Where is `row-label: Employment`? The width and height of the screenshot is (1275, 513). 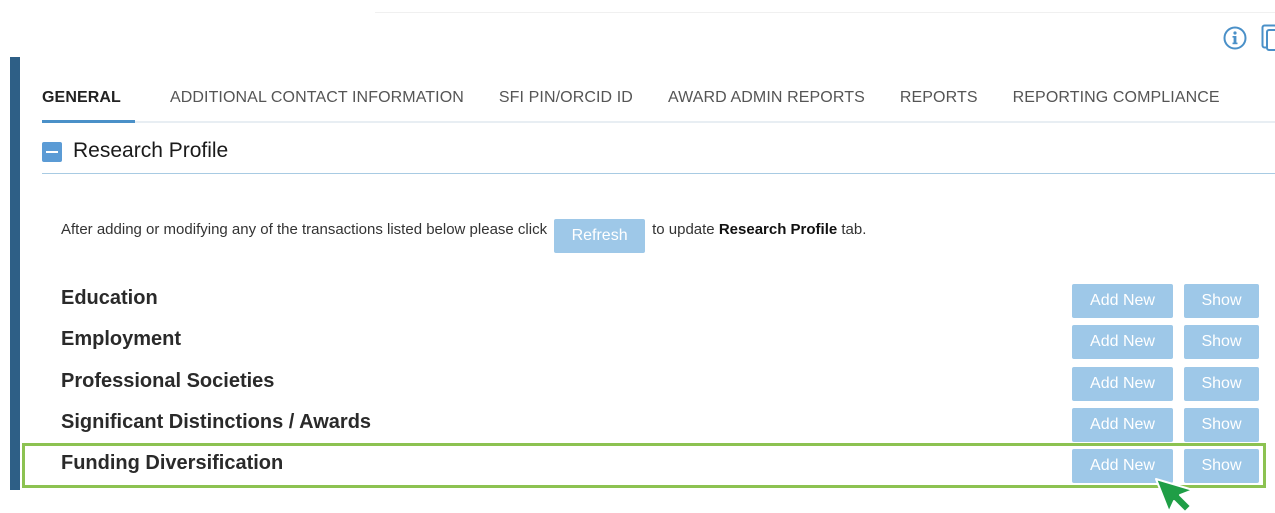 row-label: Employment is located at coordinates (121, 339).